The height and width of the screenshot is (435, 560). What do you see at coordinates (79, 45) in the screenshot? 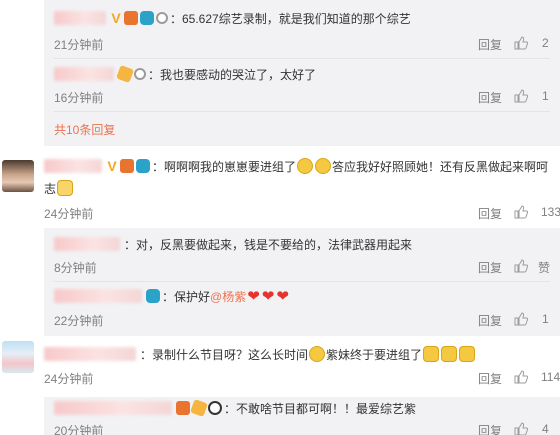
I see `timestamp: 21分钟前` at bounding box center [79, 45].